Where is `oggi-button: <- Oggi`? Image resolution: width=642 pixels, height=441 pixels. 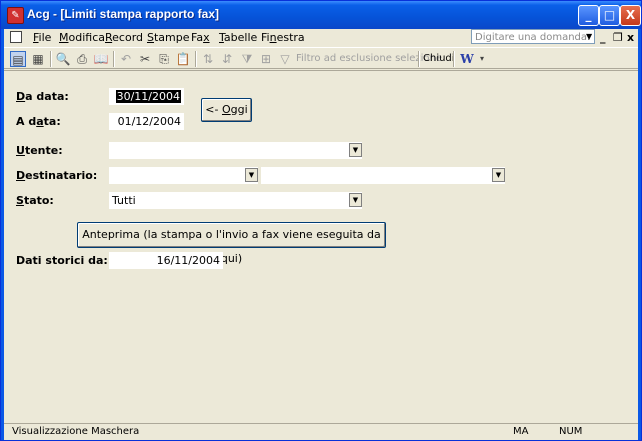 oggi-button: <- Oggi is located at coordinates (226, 110).